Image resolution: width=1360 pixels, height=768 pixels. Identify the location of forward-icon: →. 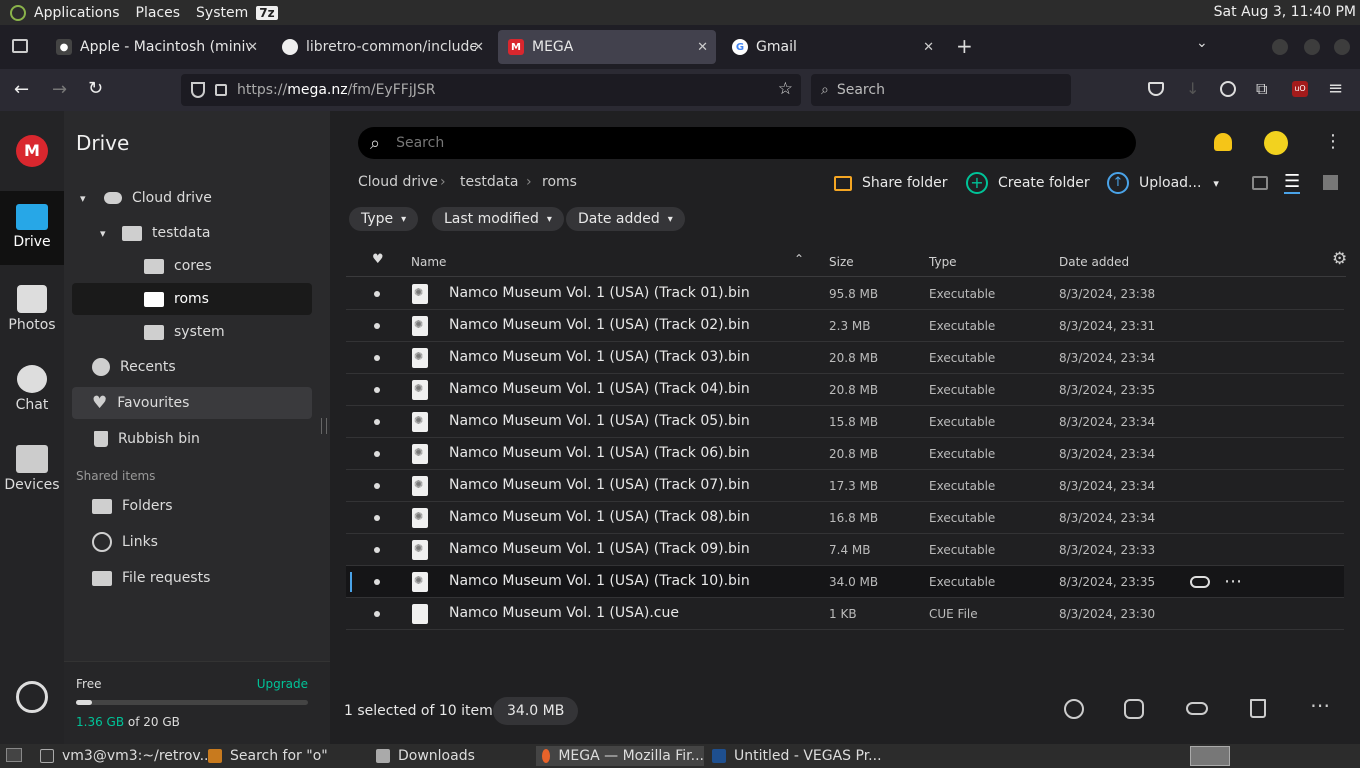
(59, 89).